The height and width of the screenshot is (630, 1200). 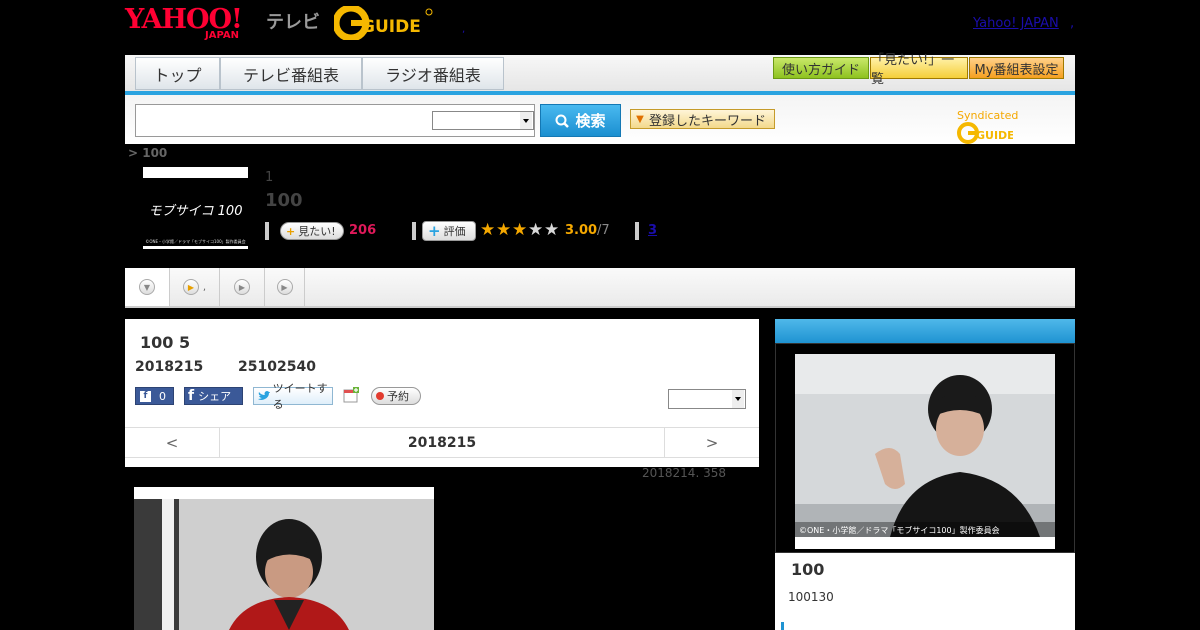 I want to click on tab-episodes: ▼, so click(x=147, y=287).